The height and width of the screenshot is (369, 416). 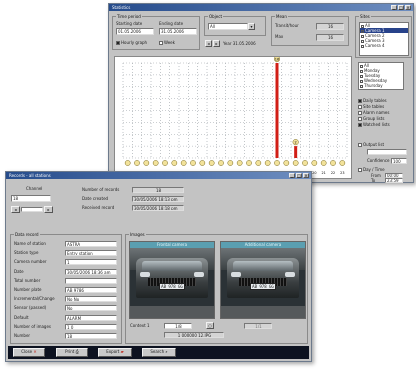 What do you see at coordinates (324, 173) in the screenshot?
I see `x-tick-label: 21` at bounding box center [324, 173].